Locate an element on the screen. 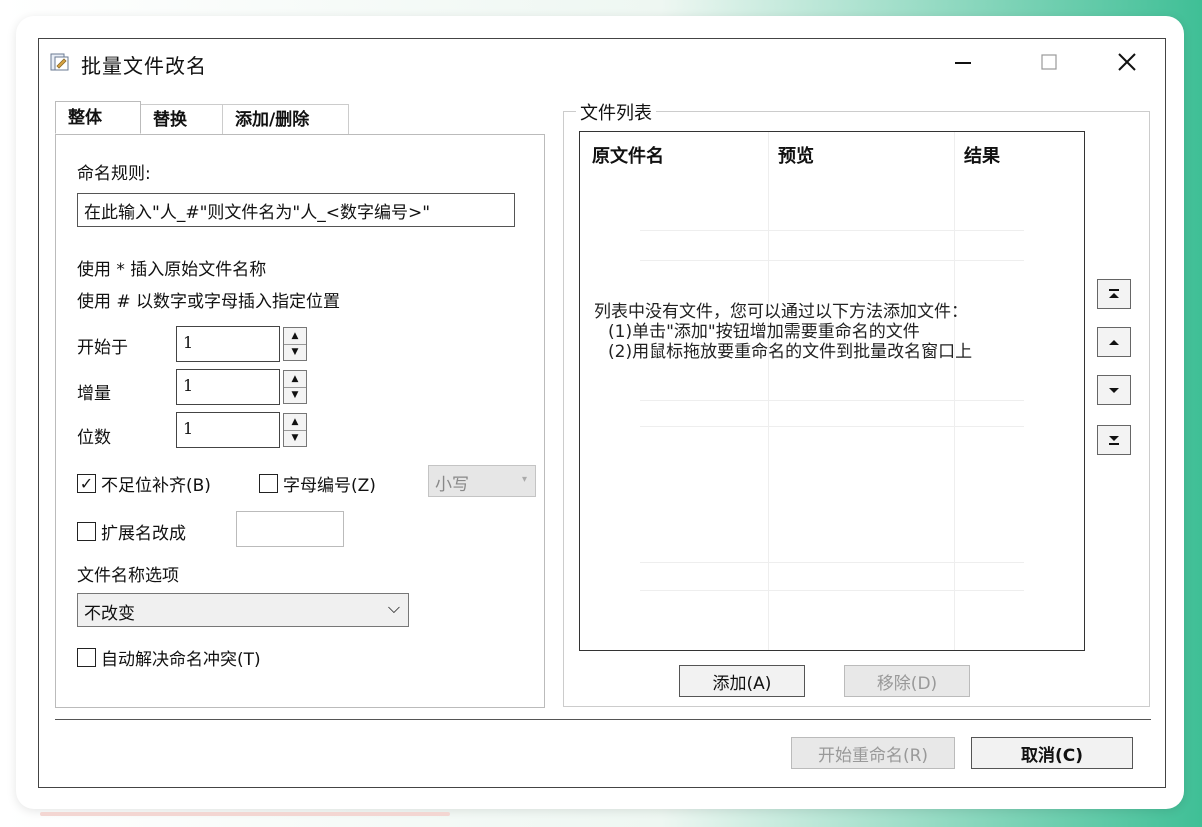  filename-options-label: 文件名称选项 is located at coordinates (128, 576).